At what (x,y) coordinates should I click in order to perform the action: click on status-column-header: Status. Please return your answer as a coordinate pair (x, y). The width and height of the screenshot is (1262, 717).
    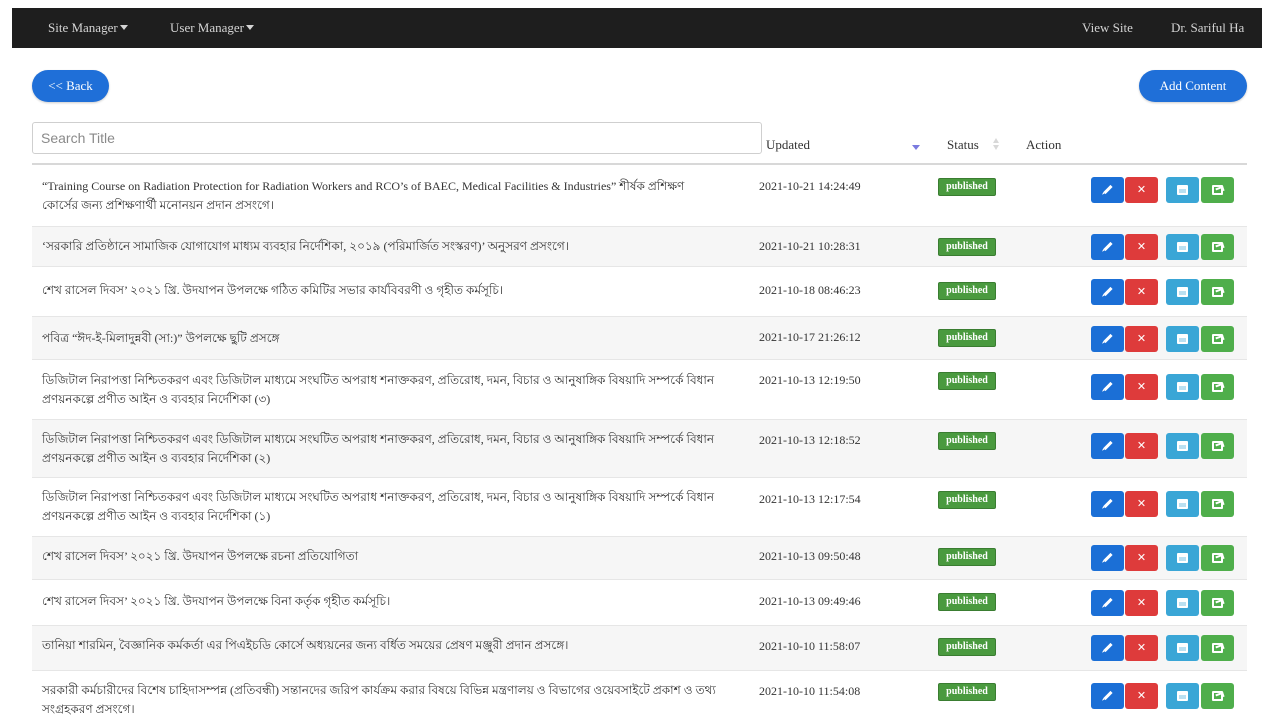
    Looking at the image, I should click on (963, 145).